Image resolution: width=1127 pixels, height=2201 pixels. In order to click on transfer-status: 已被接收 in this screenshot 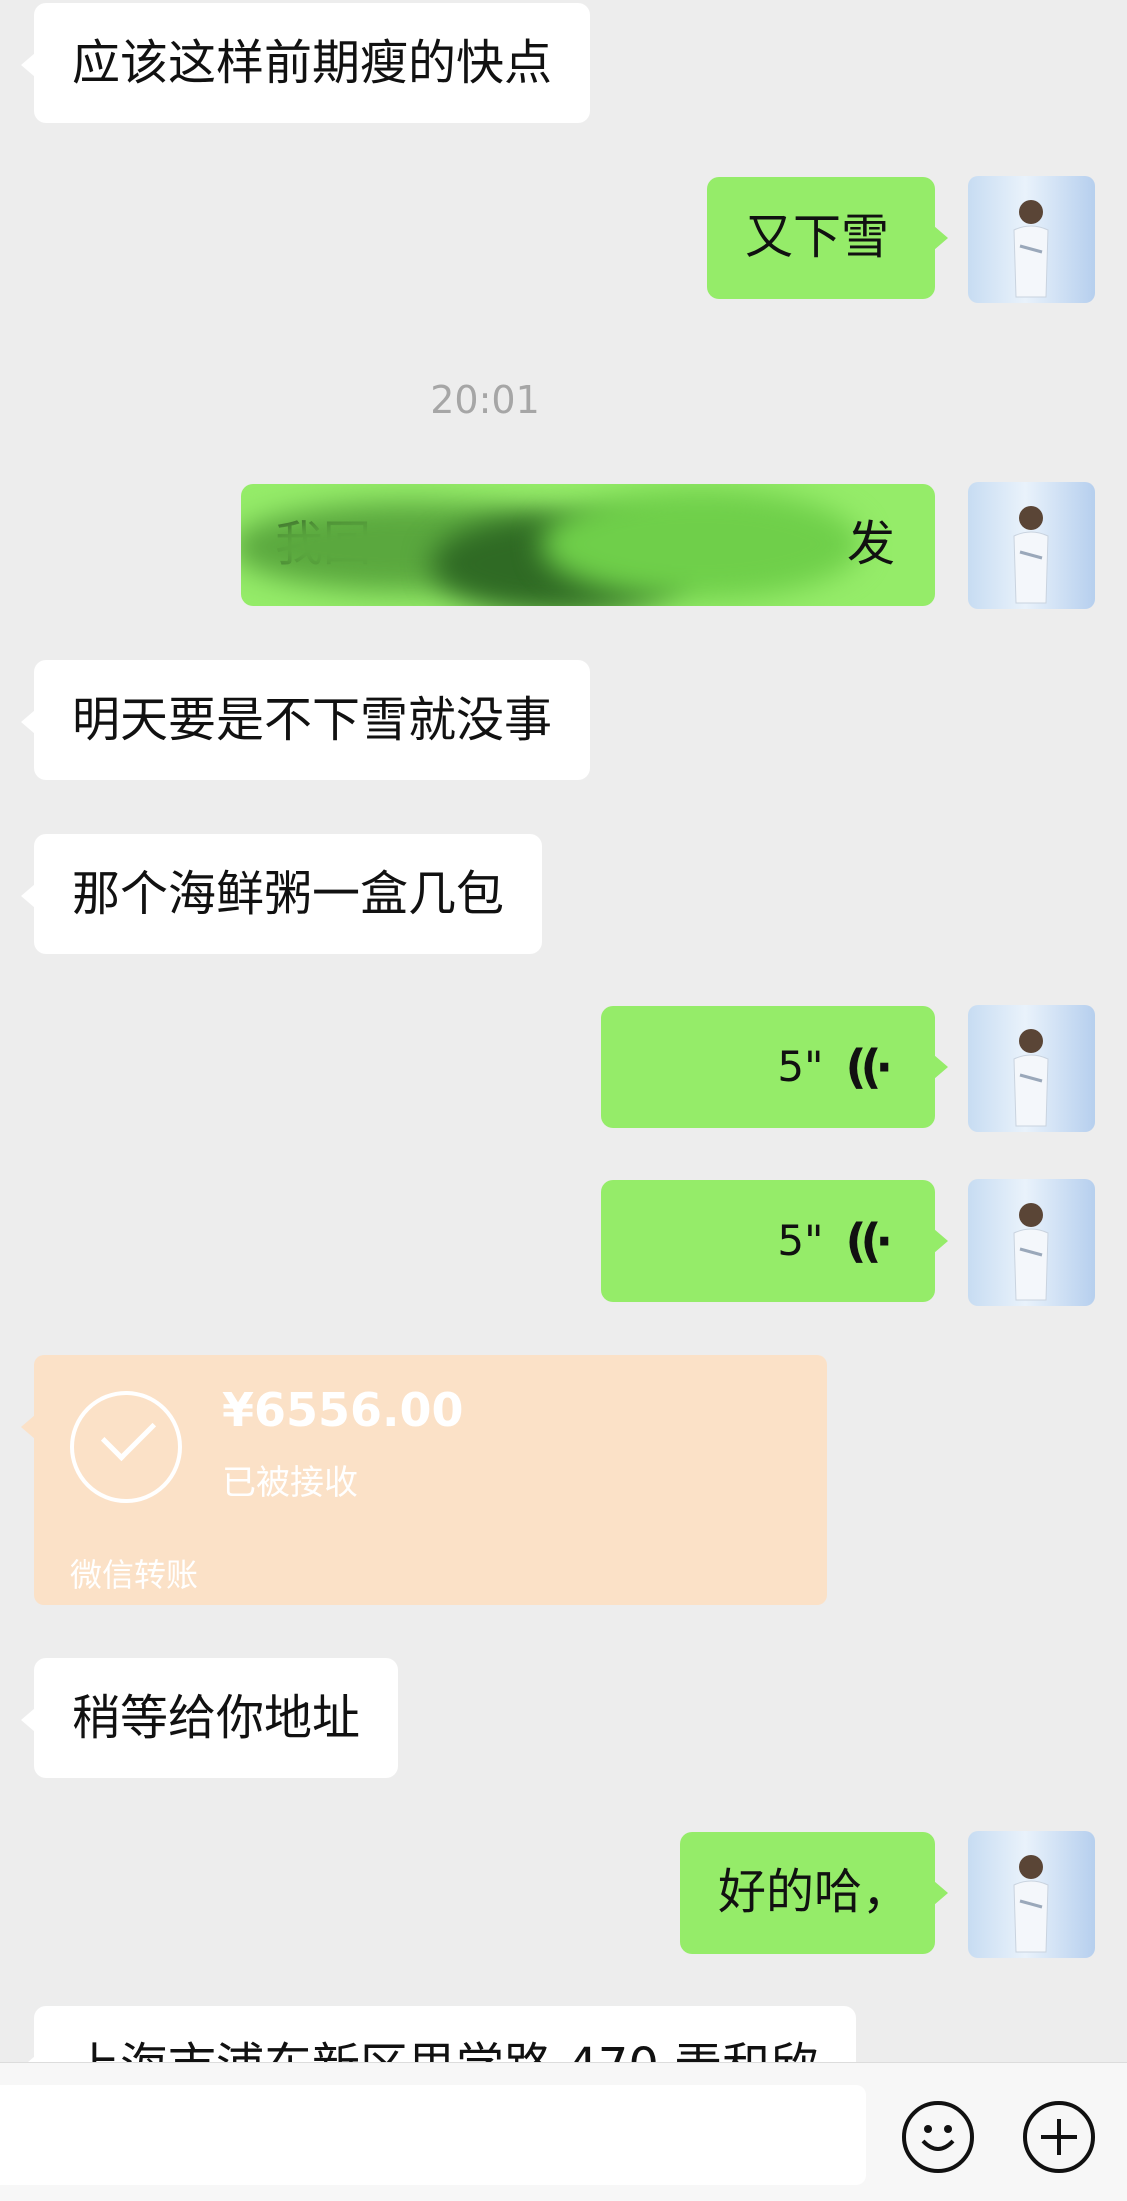, I will do `click(290, 1483)`.